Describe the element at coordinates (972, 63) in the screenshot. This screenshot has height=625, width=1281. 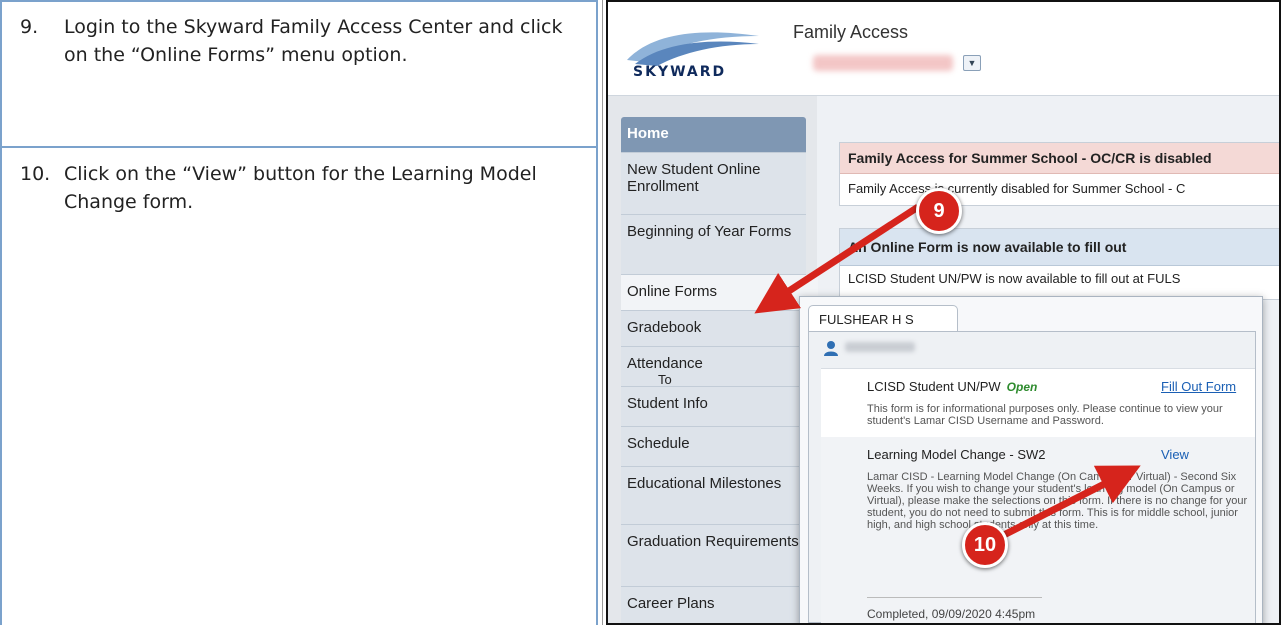
I see `student-dropdown-button: ▼` at that location.